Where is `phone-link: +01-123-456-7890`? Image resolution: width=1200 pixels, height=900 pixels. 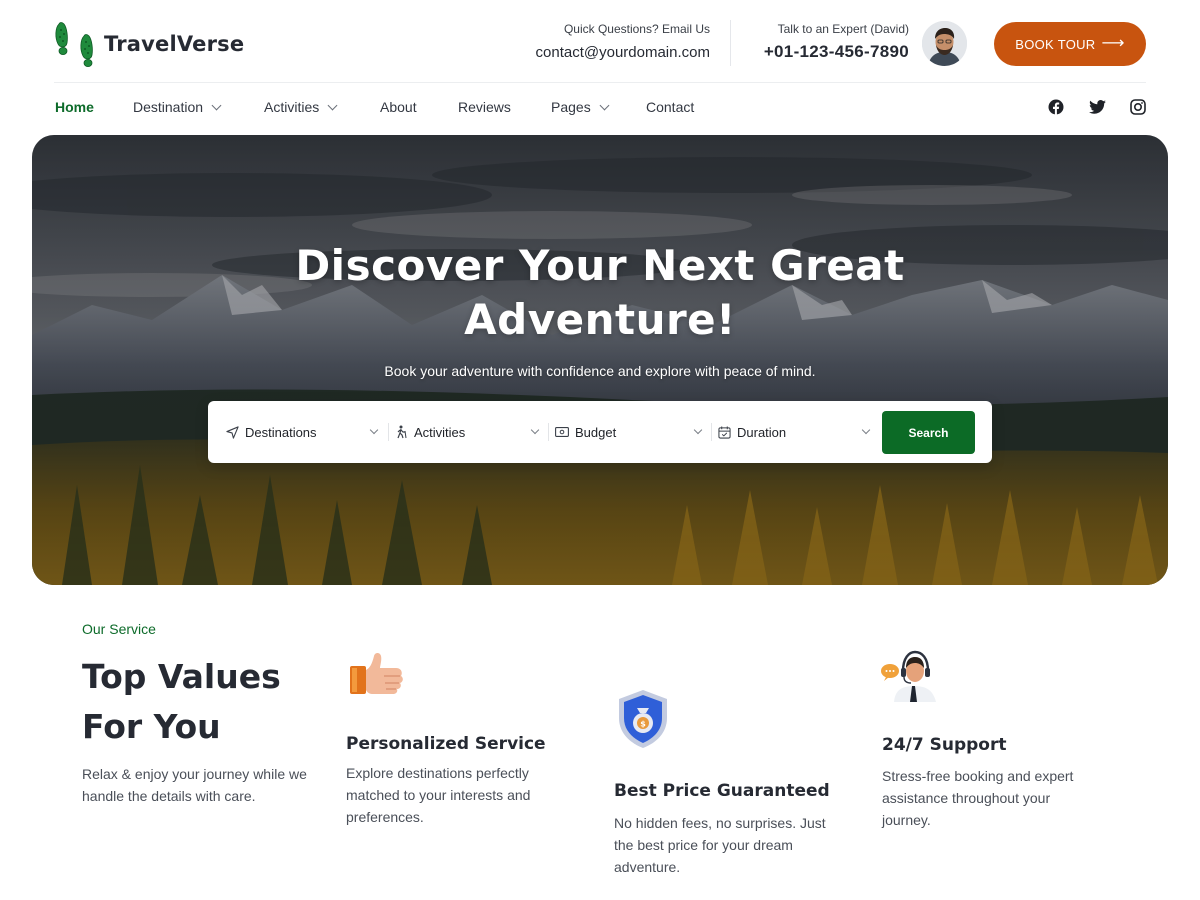 phone-link: +01-123-456-7890 is located at coordinates (836, 52).